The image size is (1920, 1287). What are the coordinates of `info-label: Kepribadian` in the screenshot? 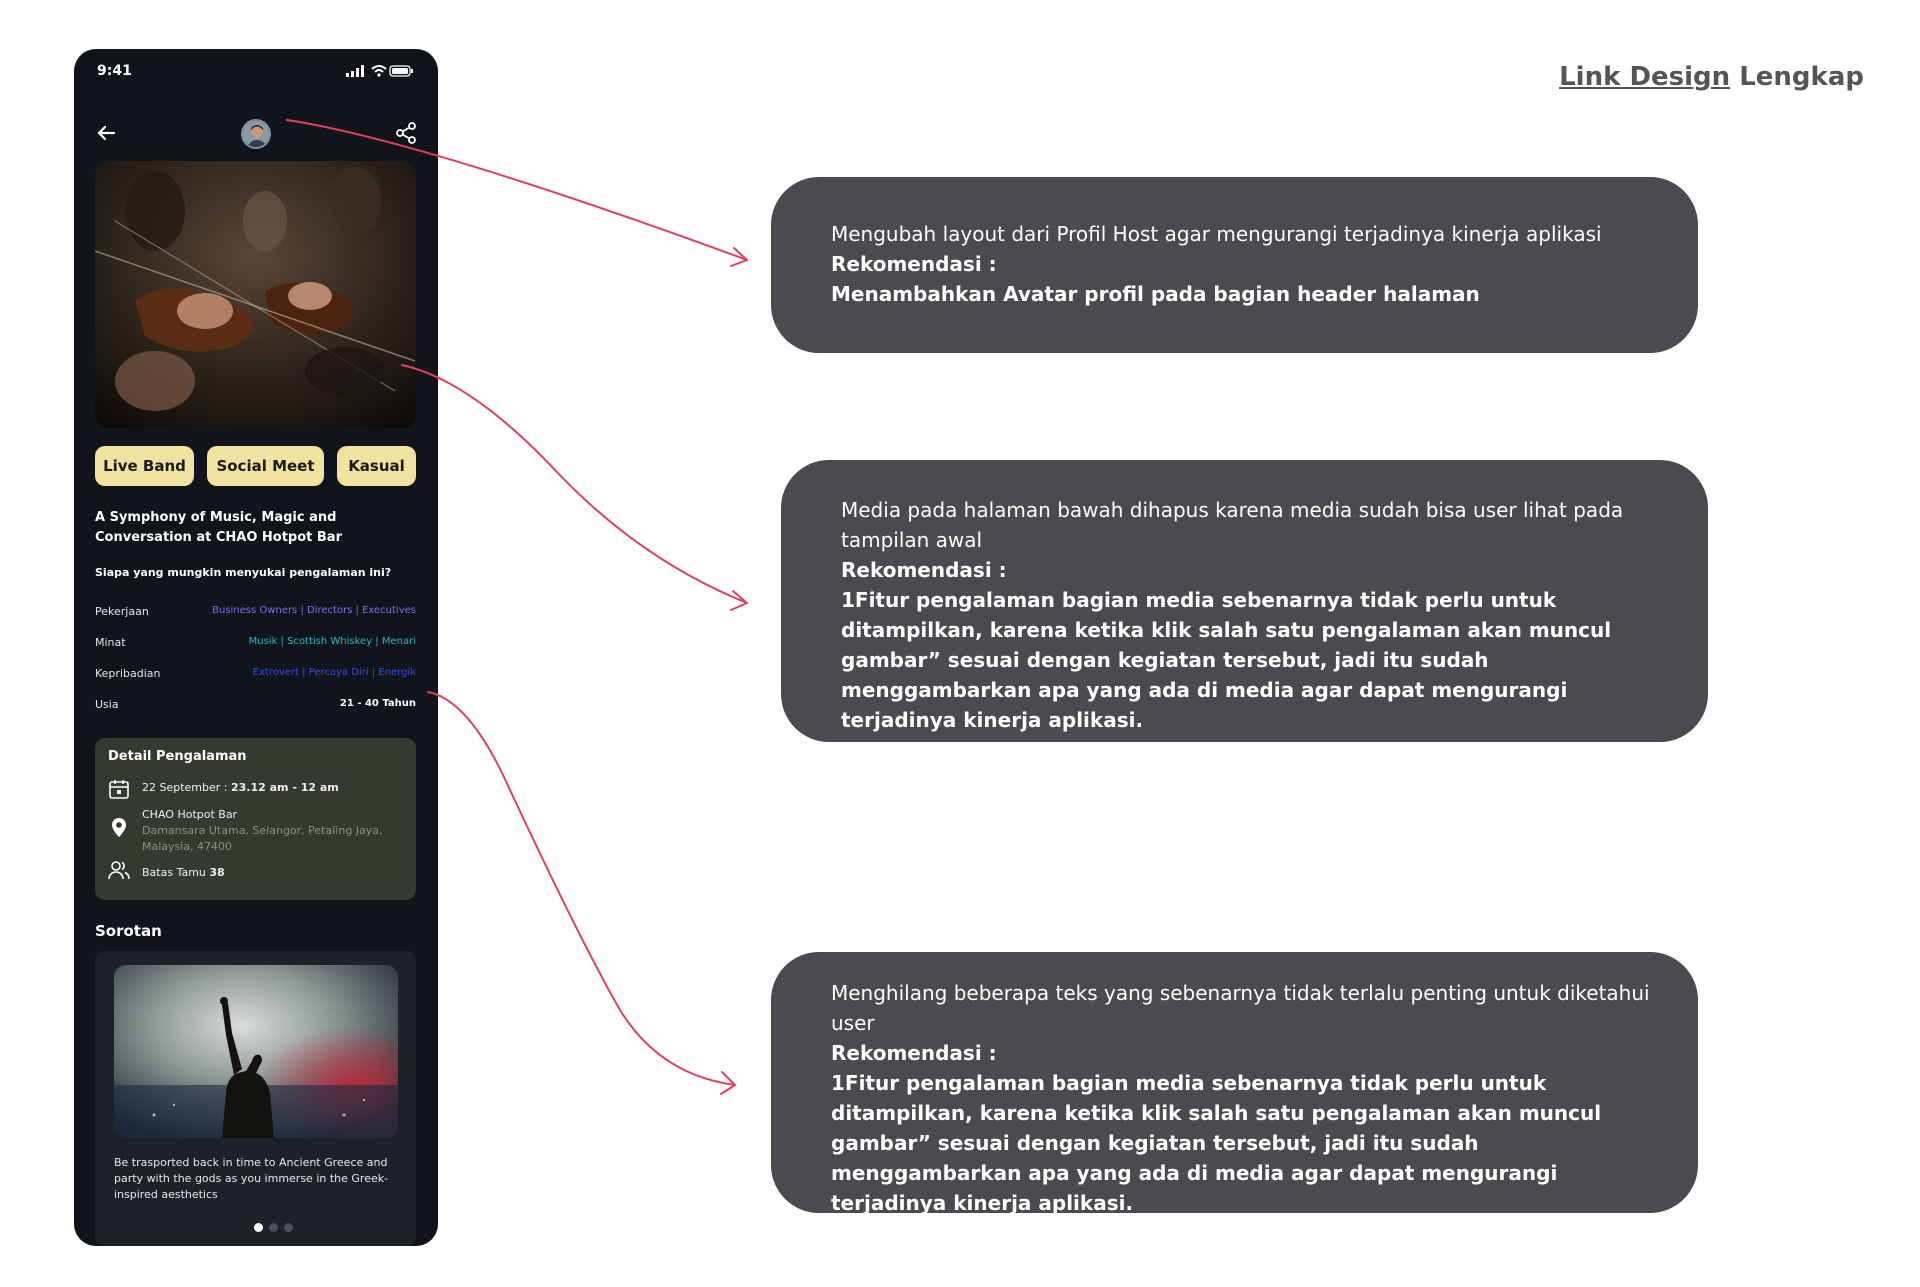 It's located at (128, 673).